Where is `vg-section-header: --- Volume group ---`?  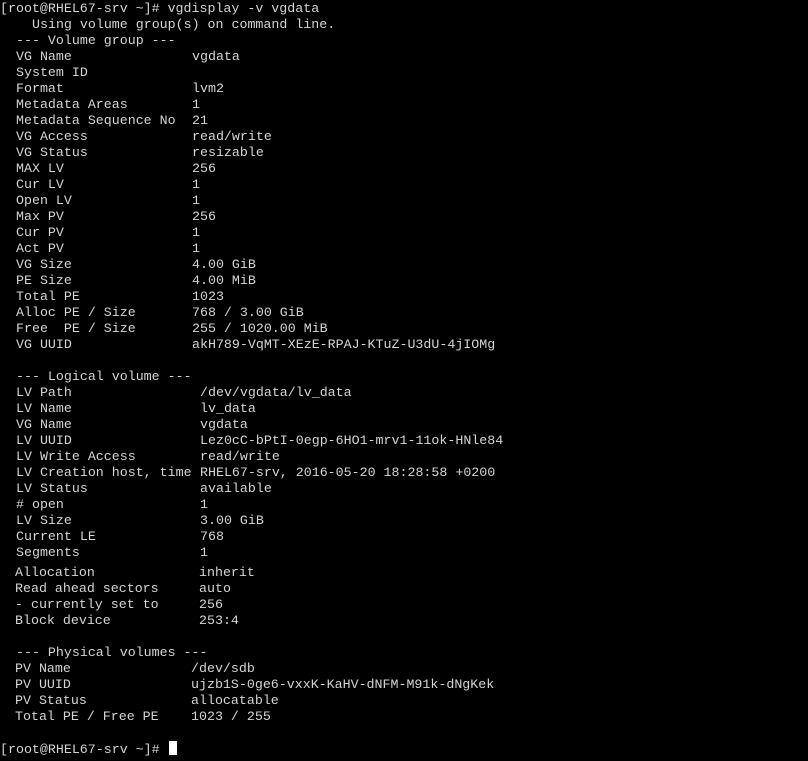 vg-section-header: --- Volume group --- is located at coordinates (96, 40).